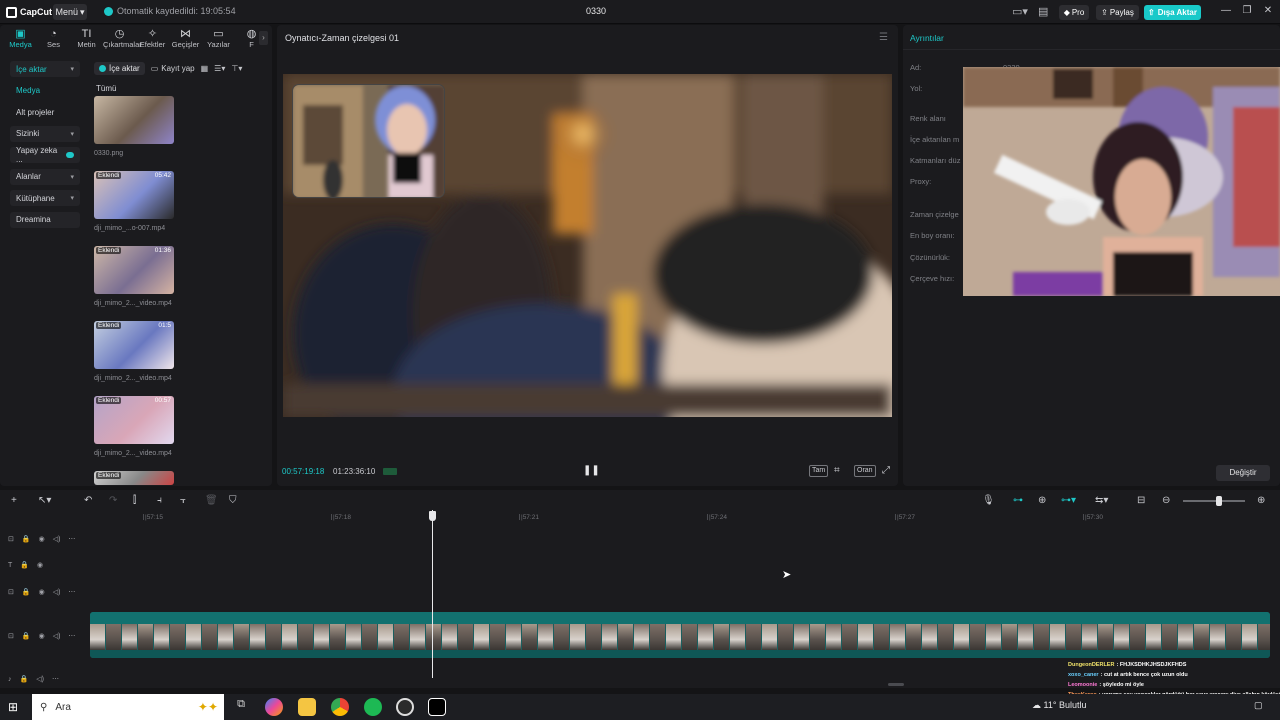 This screenshot has height=720, width=1280. What do you see at coordinates (241, 707) in the screenshot?
I see `task-view-icon: ⧉` at bounding box center [241, 707].